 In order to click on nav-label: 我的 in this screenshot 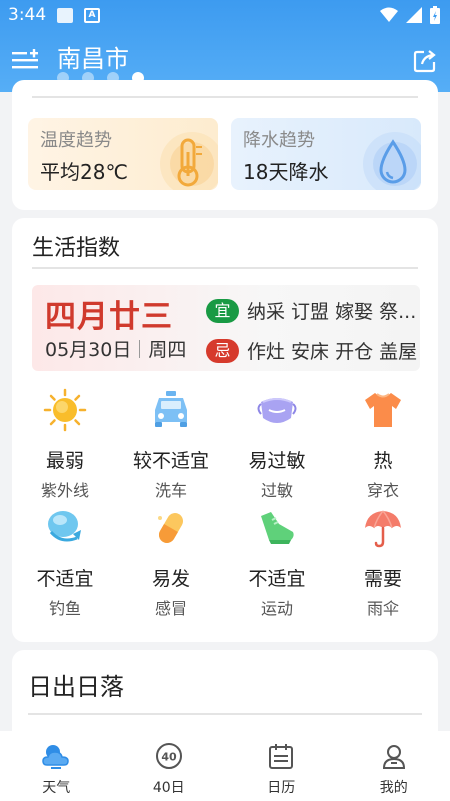, I will do `click(393, 788)`.